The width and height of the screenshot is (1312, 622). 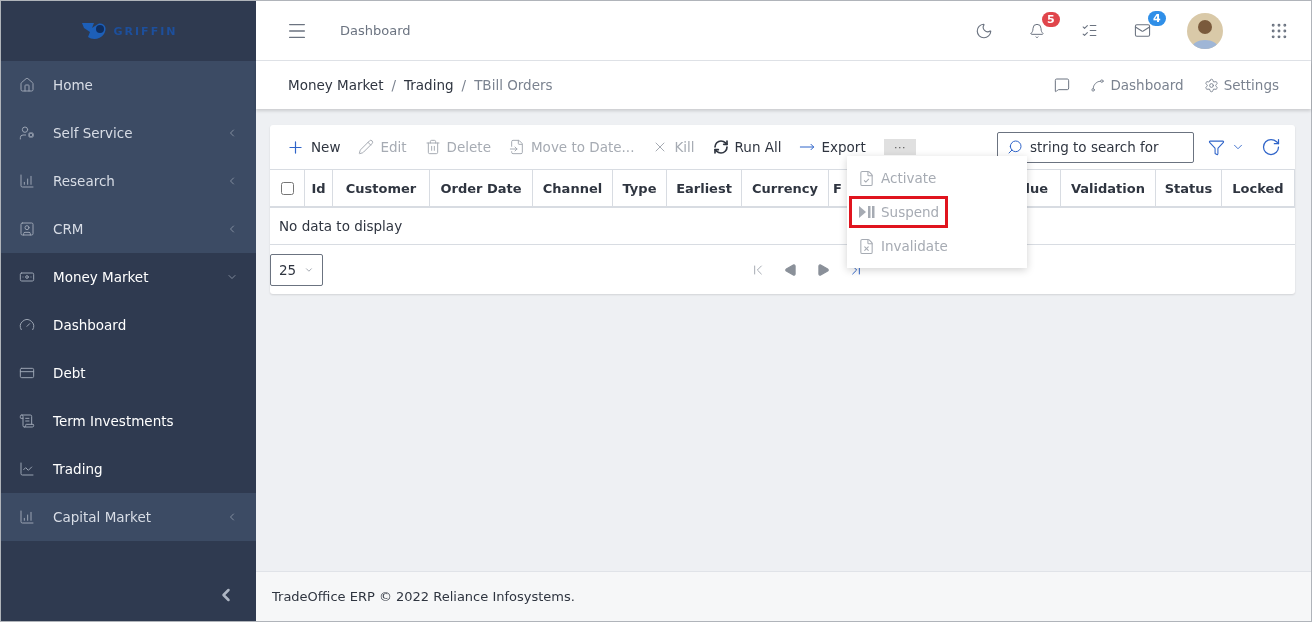 What do you see at coordinates (296, 269) in the screenshot?
I see `page-size-select: 25` at bounding box center [296, 269].